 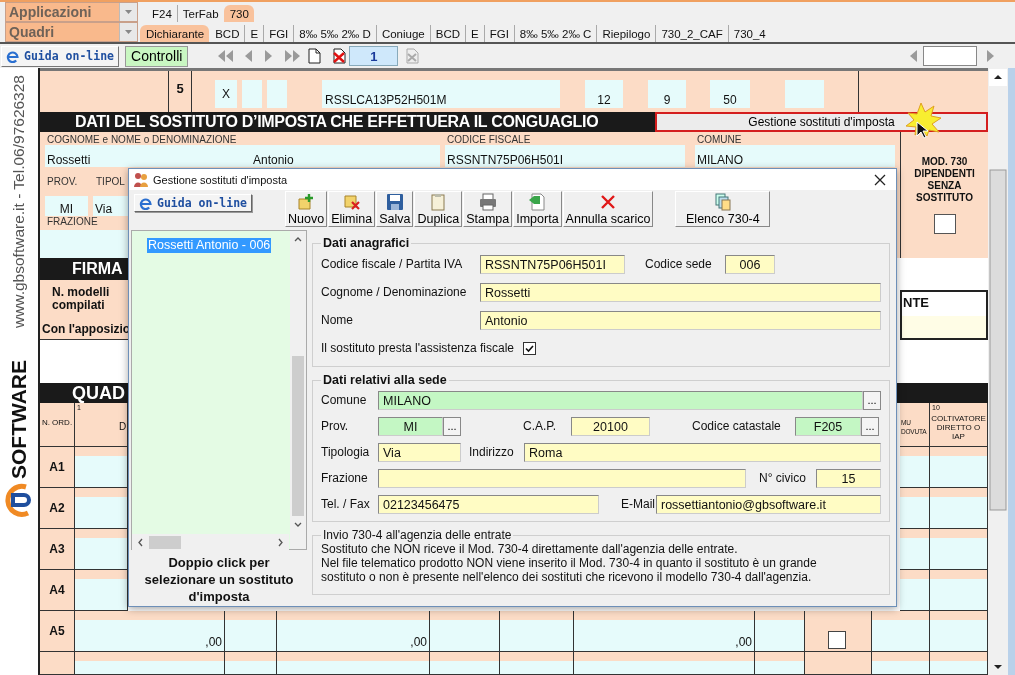 I want to click on input-field, so click(x=562, y=478).